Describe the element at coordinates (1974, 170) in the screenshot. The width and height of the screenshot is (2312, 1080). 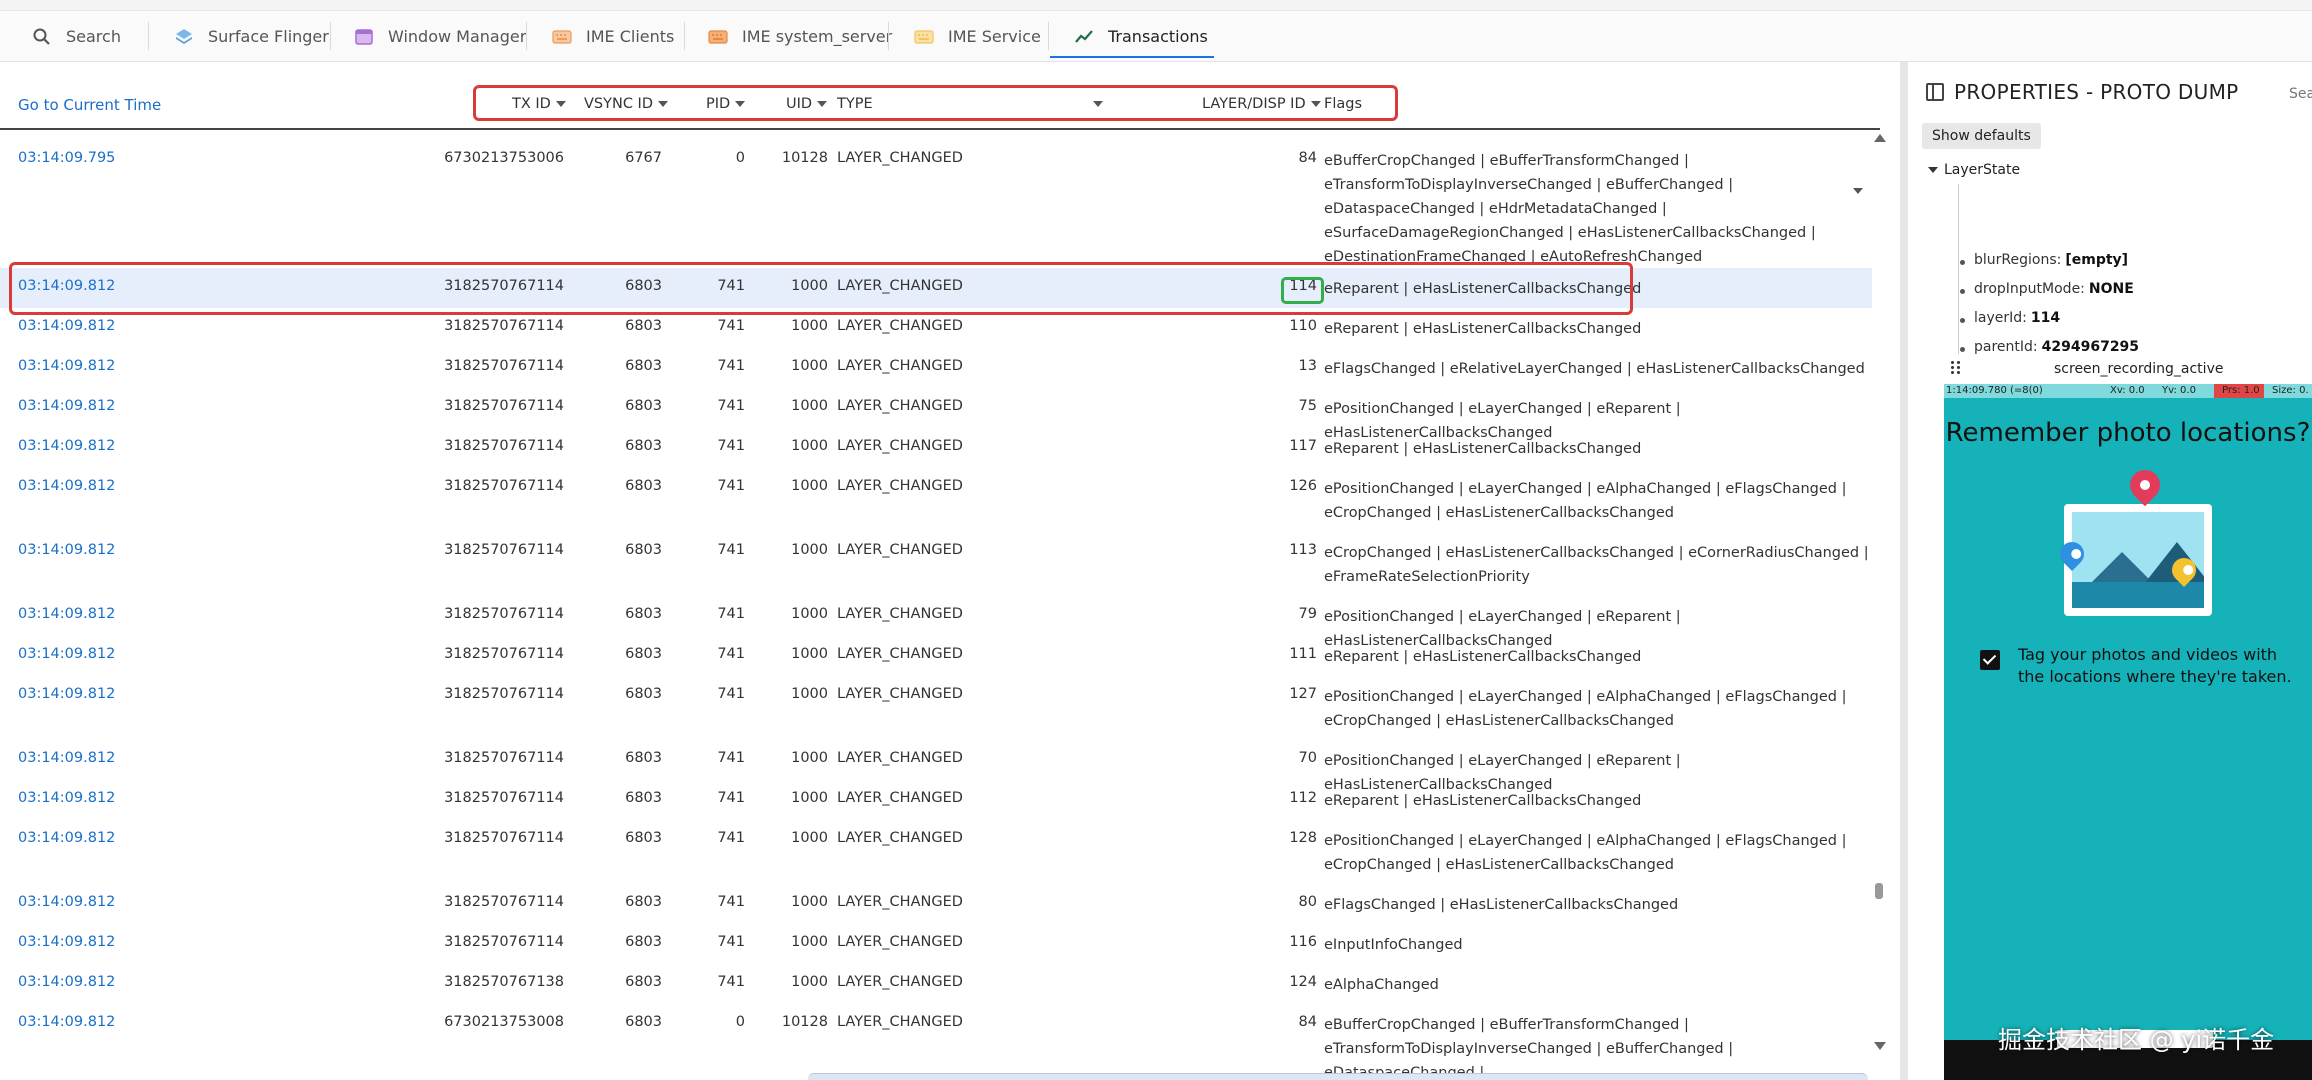
I see `tree-node-layerstate: LayerState` at that location.